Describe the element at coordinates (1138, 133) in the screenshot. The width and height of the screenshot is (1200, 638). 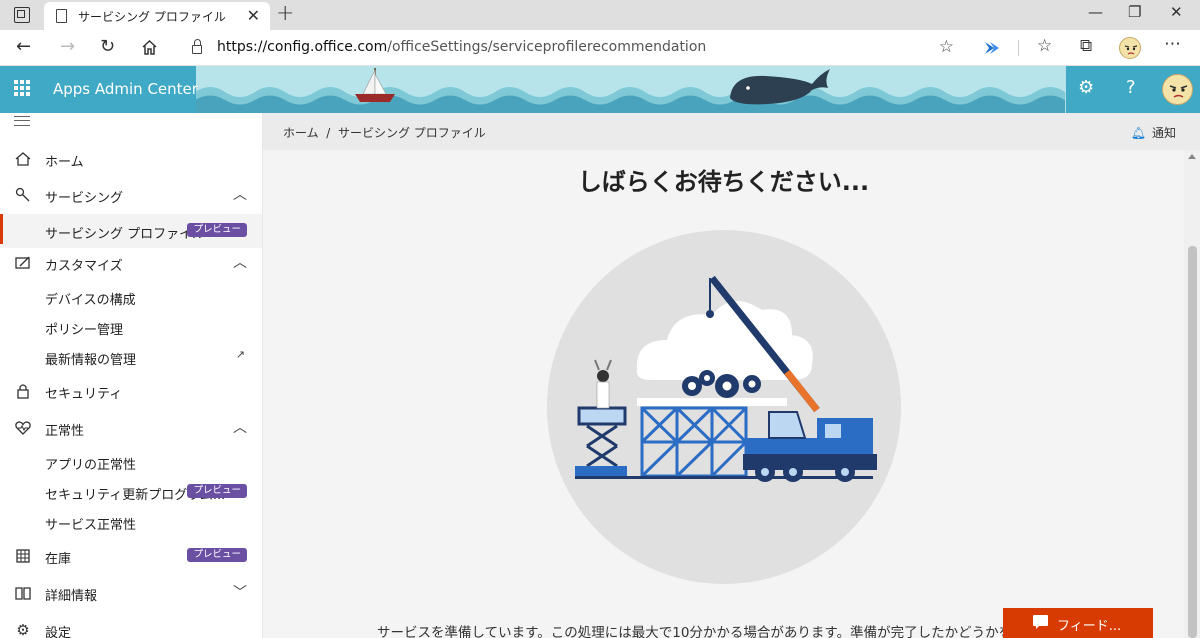
I see `bell-icon: 🔔︎` at that location.